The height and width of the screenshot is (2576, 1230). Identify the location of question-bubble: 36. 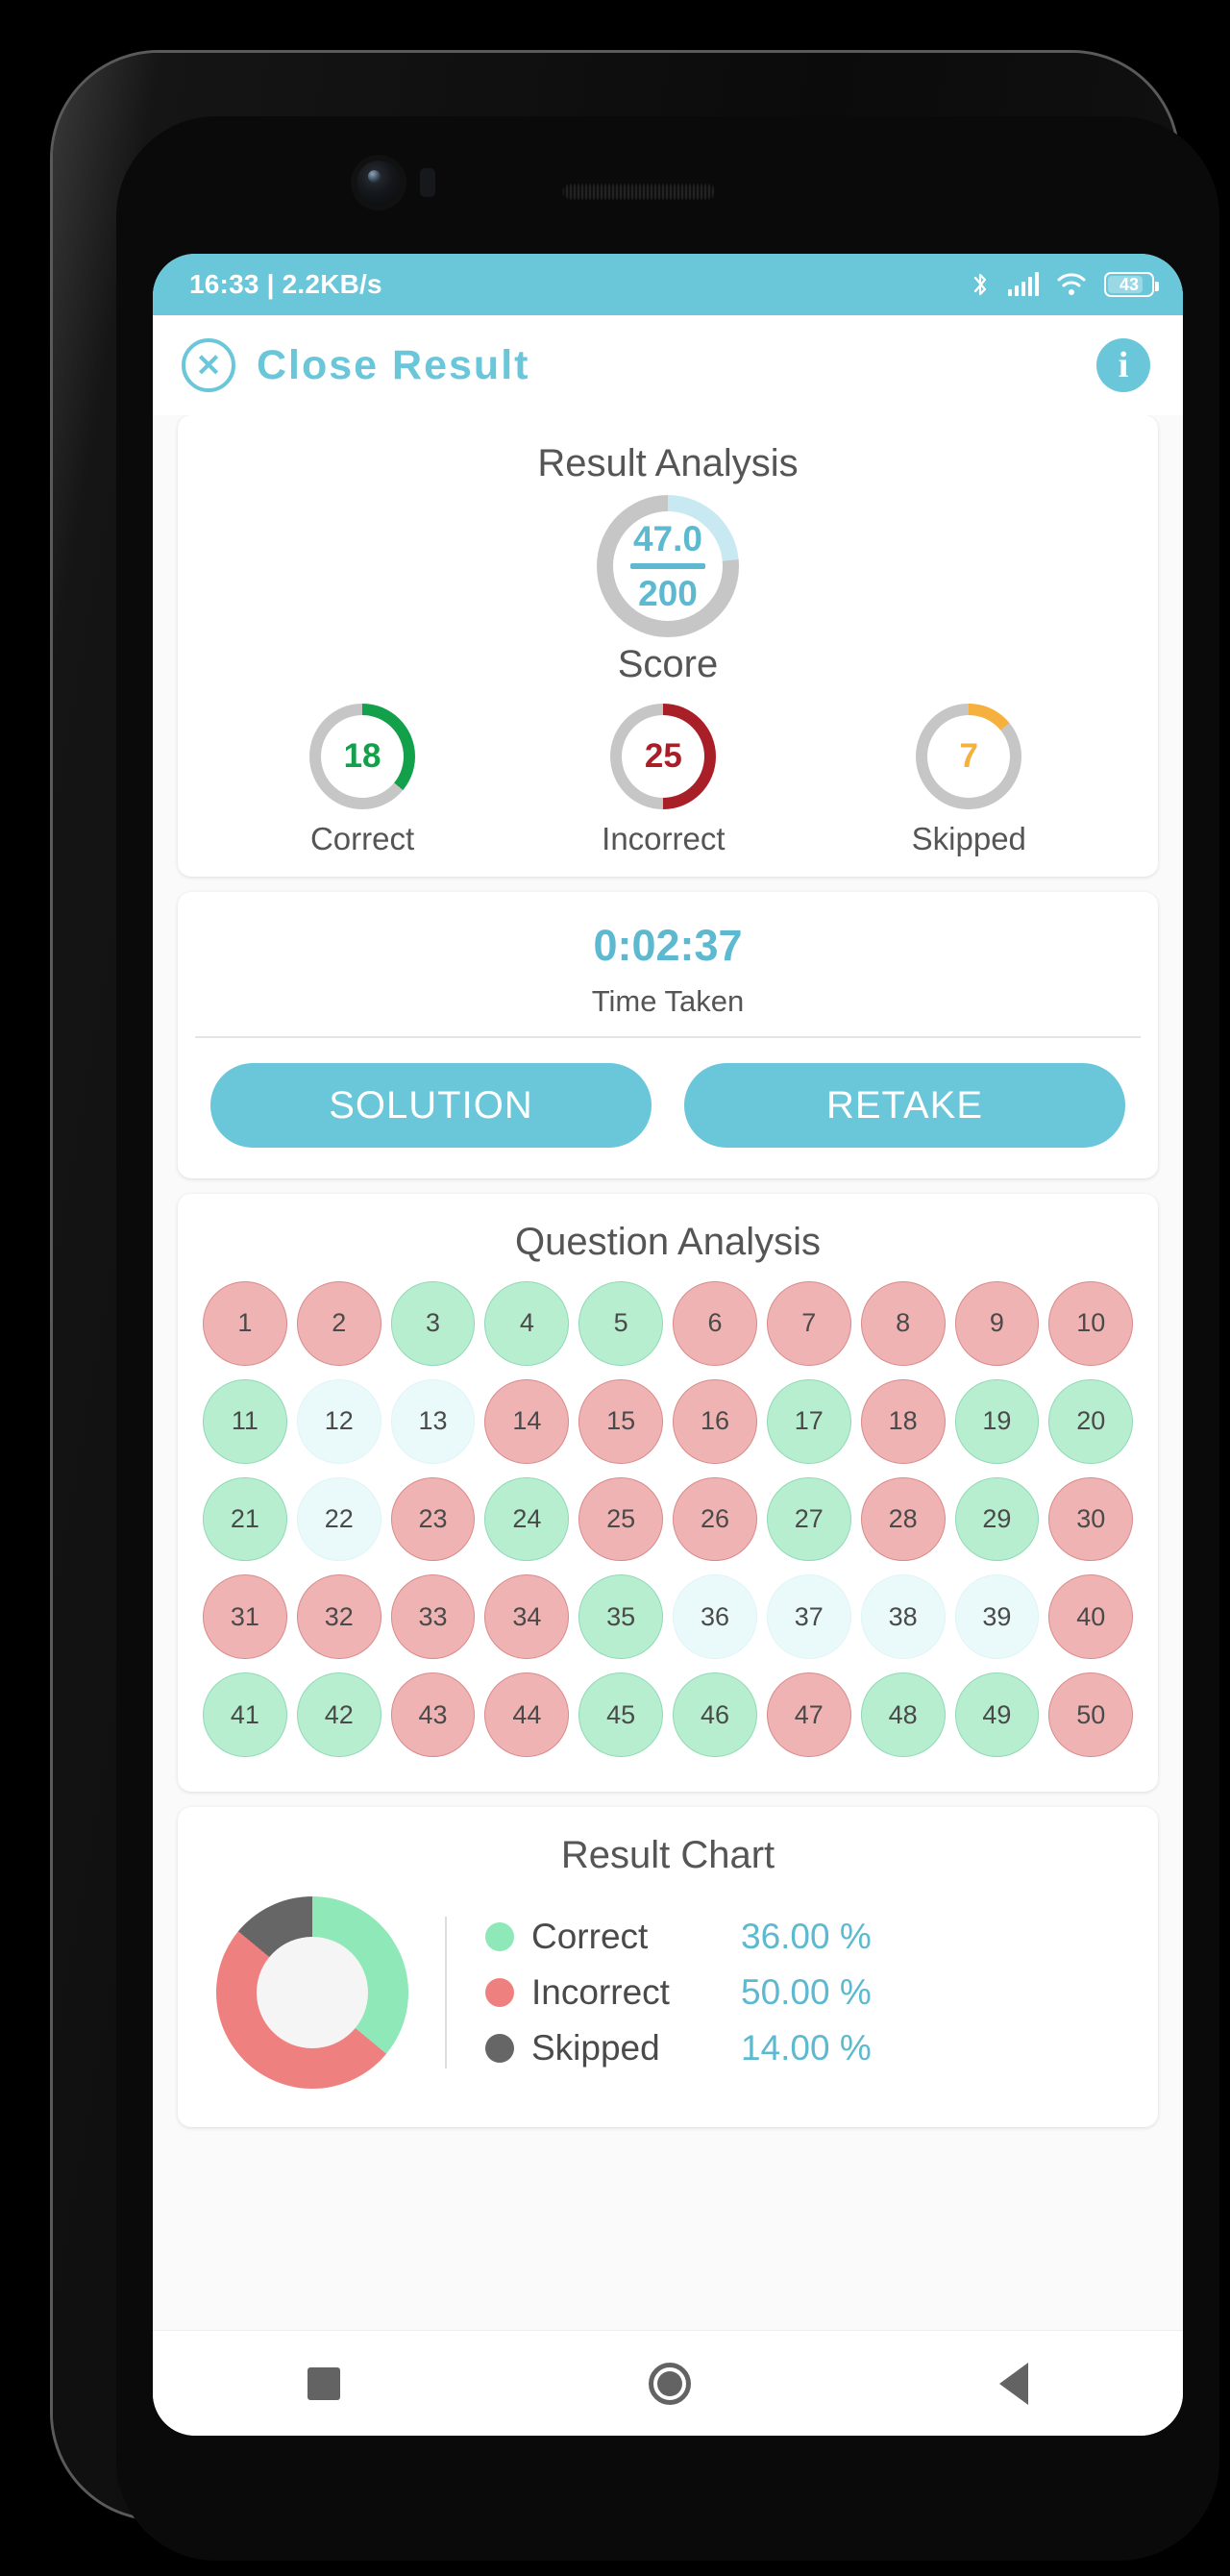
(715, 1617).